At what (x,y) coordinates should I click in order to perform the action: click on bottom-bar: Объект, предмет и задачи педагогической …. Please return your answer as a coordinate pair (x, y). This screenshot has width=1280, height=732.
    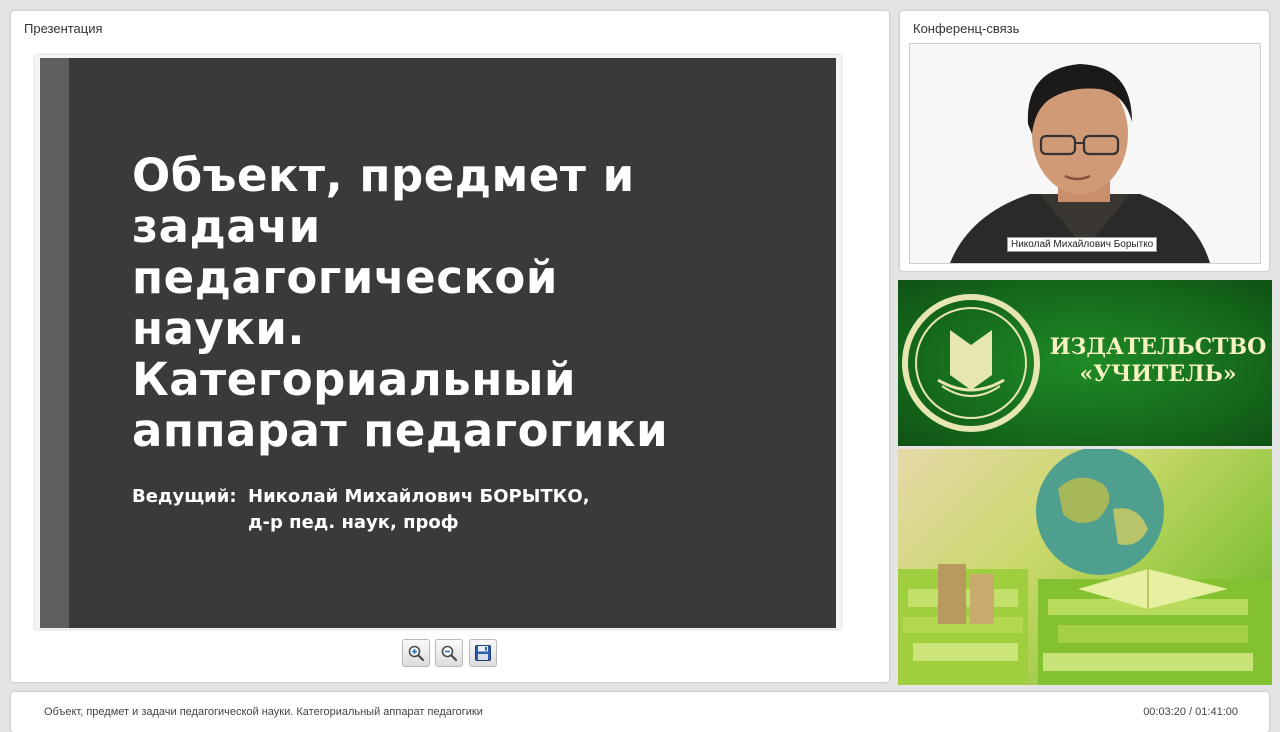
    Looking at the image, I should click on (640, 712).